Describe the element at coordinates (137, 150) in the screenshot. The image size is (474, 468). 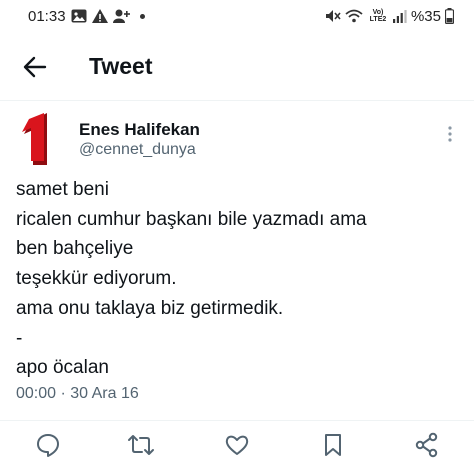
I see `author-handle: @cennet_dunya` at that location.